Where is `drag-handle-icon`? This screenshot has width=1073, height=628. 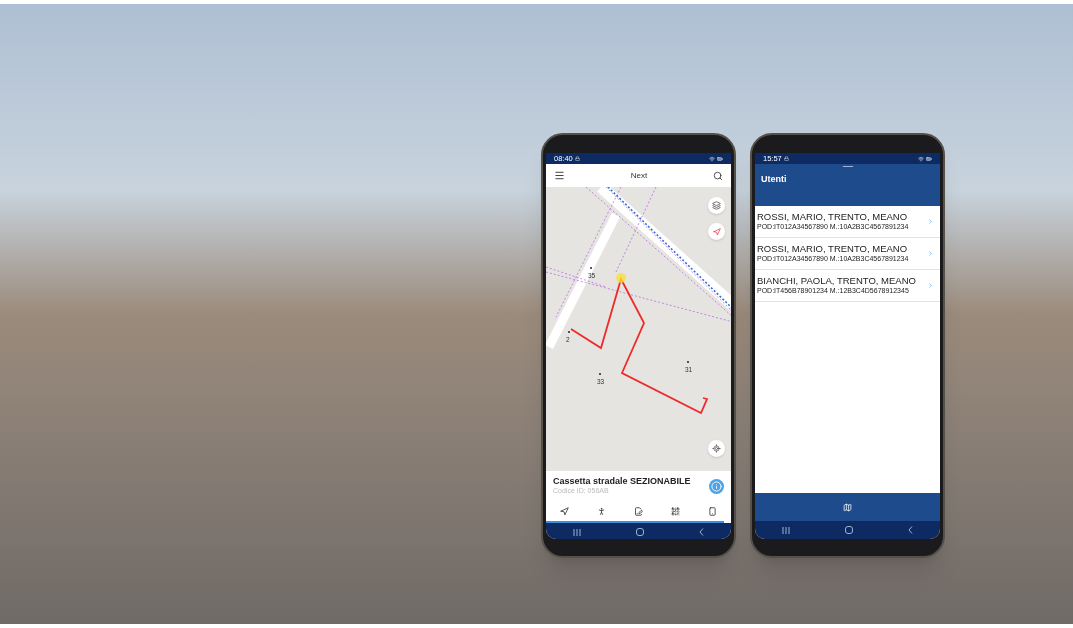 drag-handle-icon is located at coordinates (847, 166).